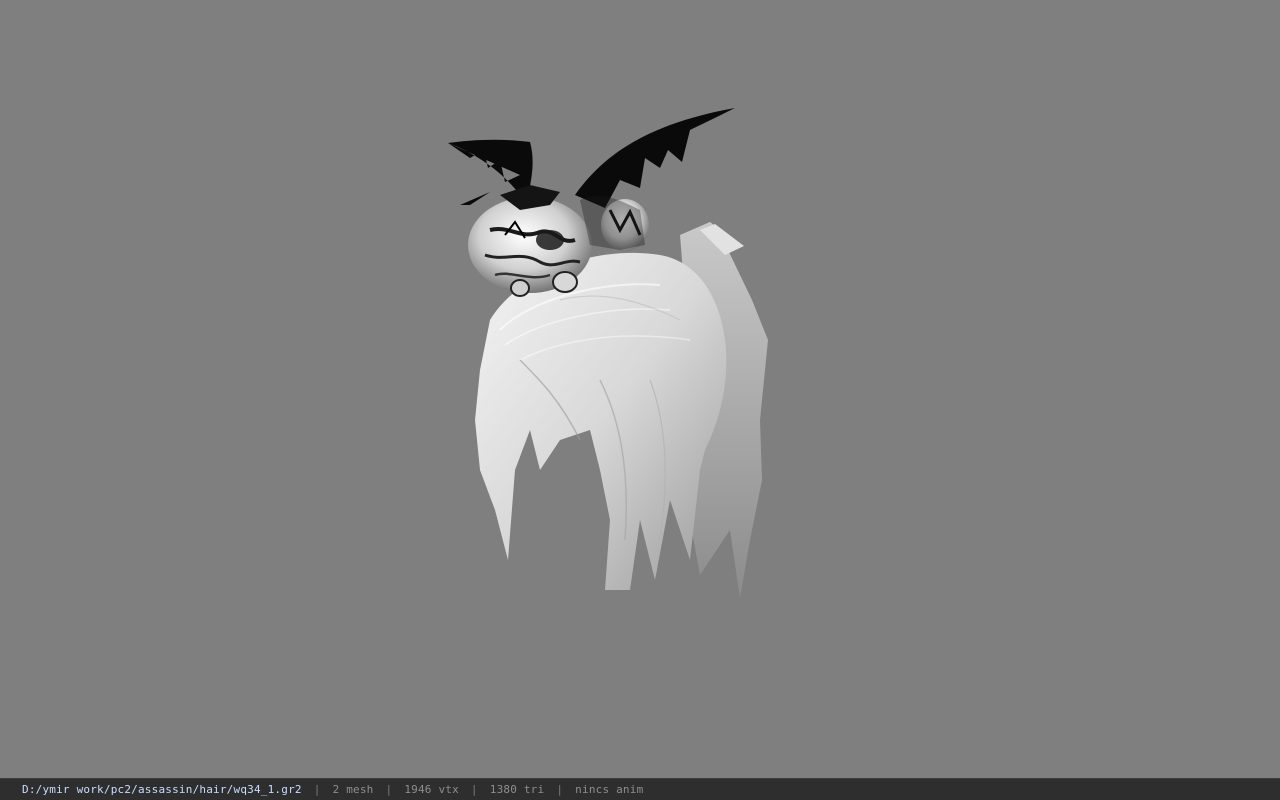 Image resolution: width=1280 pixels, height=800 pixels. I want to click on animation-status: nincs anim, so click(609, 789).